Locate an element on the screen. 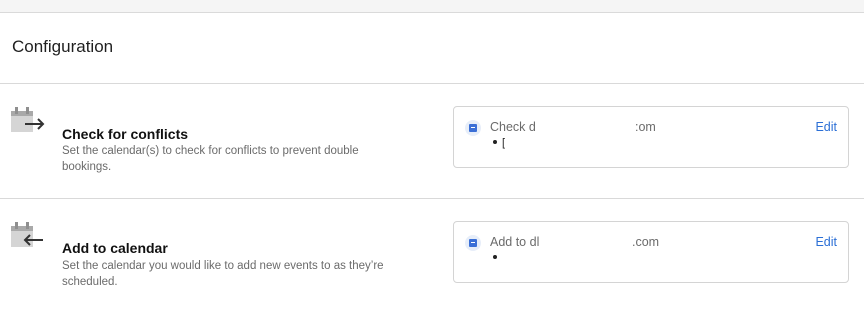 The height and width of the screenshot is (331, 864). list-item is located at coordinates (496, 258).